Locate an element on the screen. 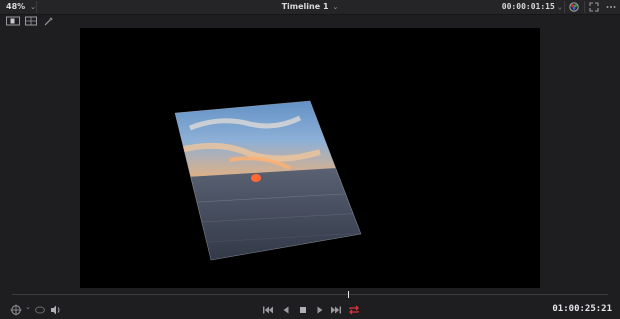 The width and height of the screenshot is (620, 319). transport-controls: ⌄ is located at coordinates (310, 309).